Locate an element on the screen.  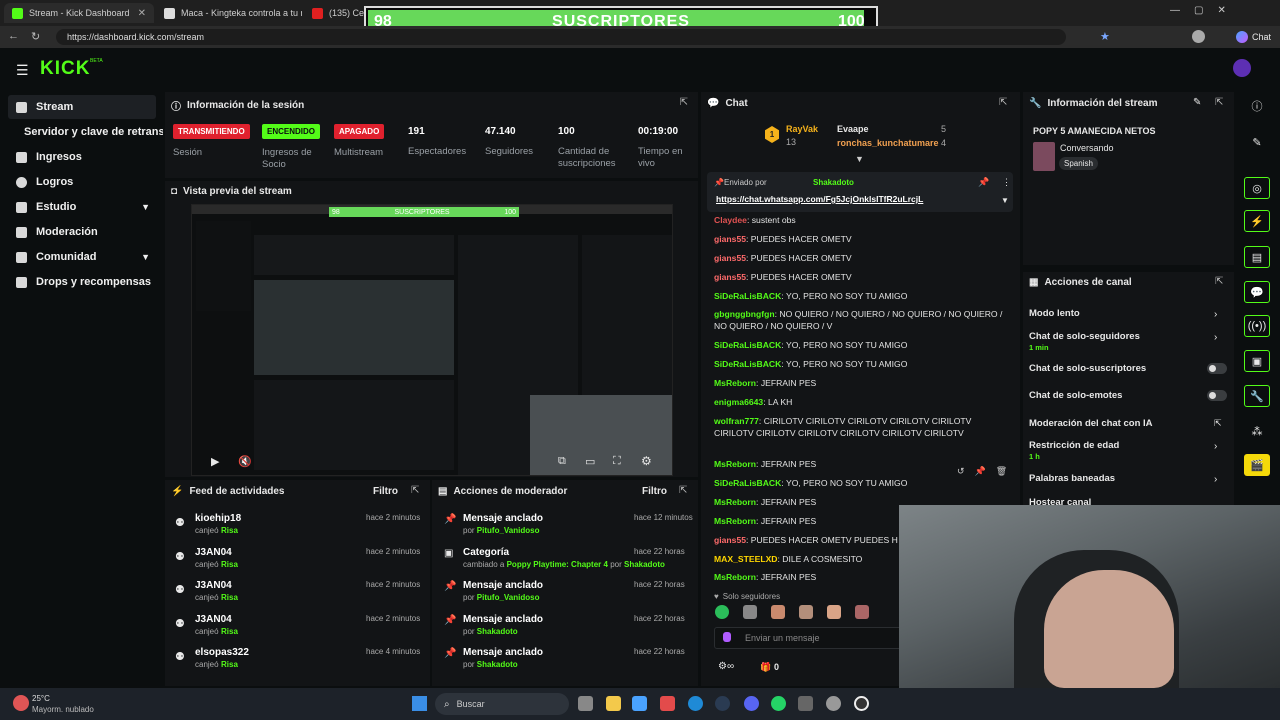
sidebar-item-income: Ingresos is located at coordinates (82, 157).